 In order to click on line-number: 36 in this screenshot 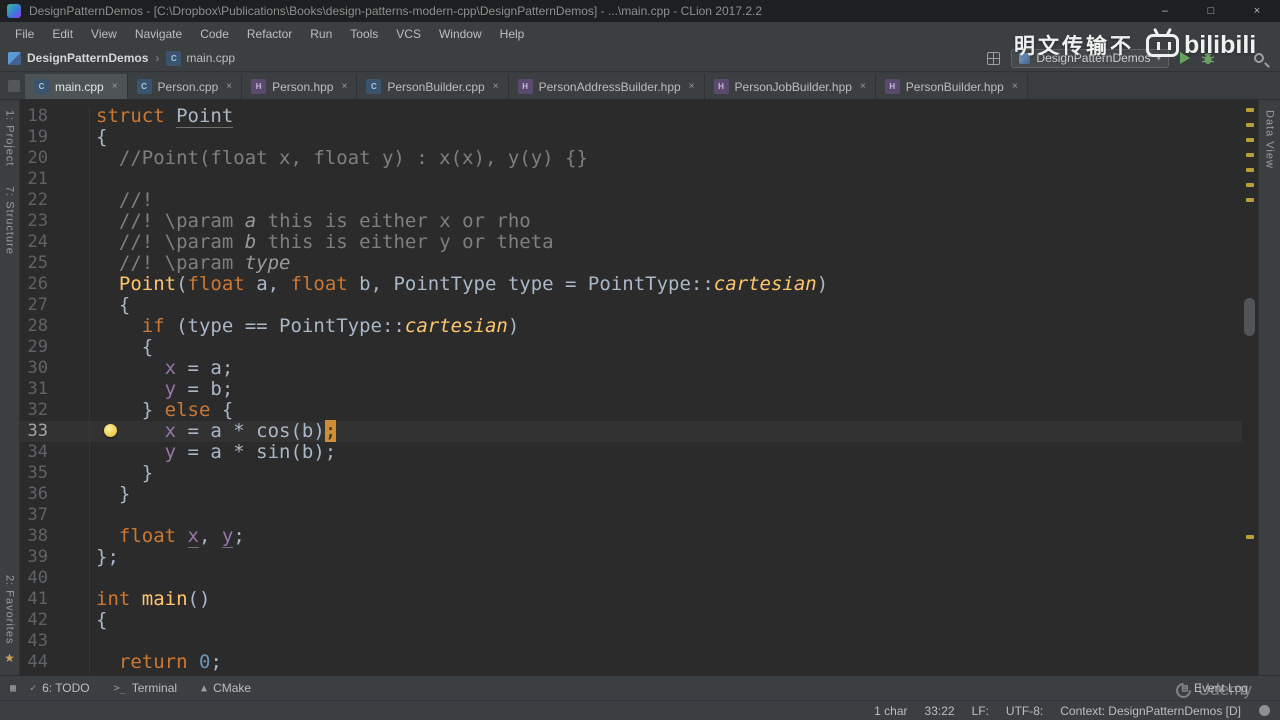, I will do `click(55, 494)`.